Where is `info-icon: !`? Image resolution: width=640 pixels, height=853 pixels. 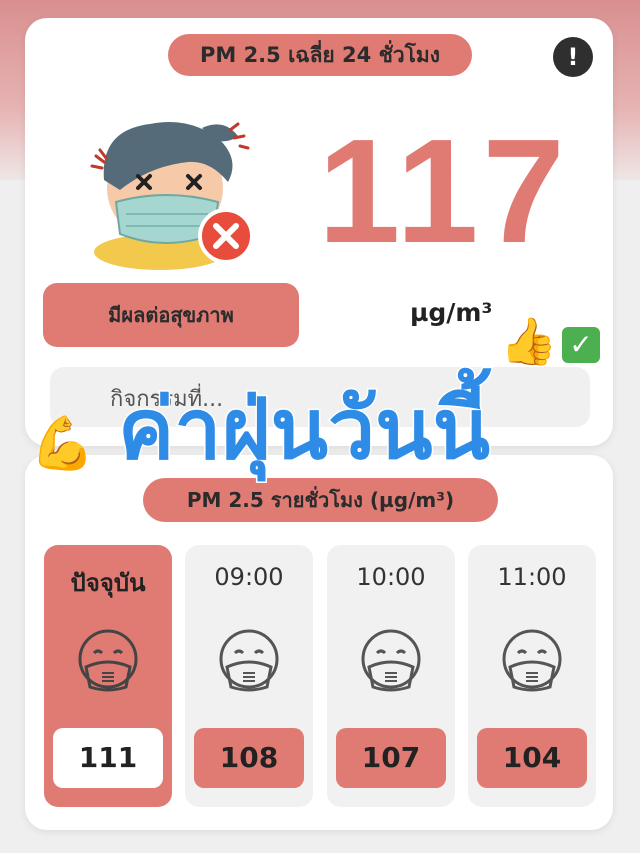 info-icon: ! is located at coordinates (573, 57).